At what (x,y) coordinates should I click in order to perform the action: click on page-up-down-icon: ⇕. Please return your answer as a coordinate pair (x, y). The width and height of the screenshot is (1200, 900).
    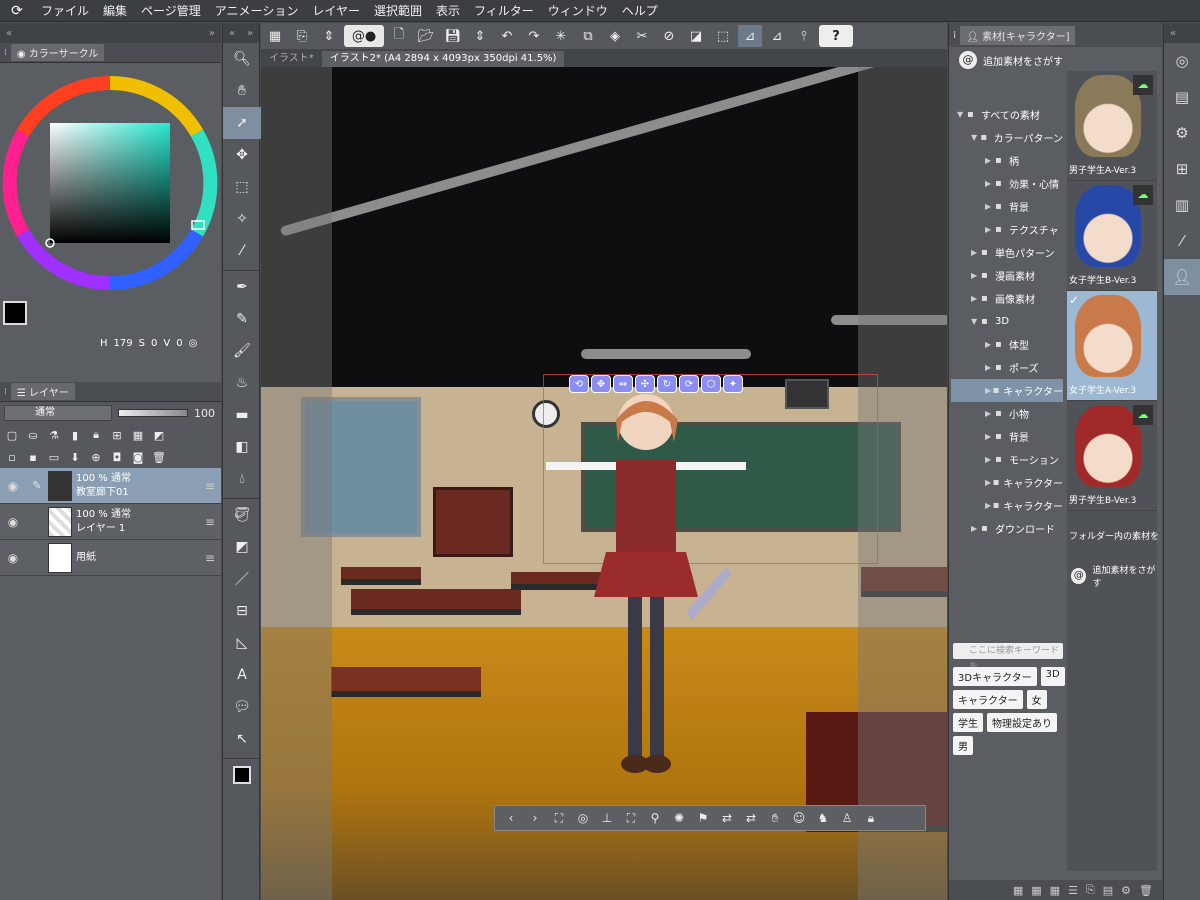
    Looking at the image, I should click on (329, 36).